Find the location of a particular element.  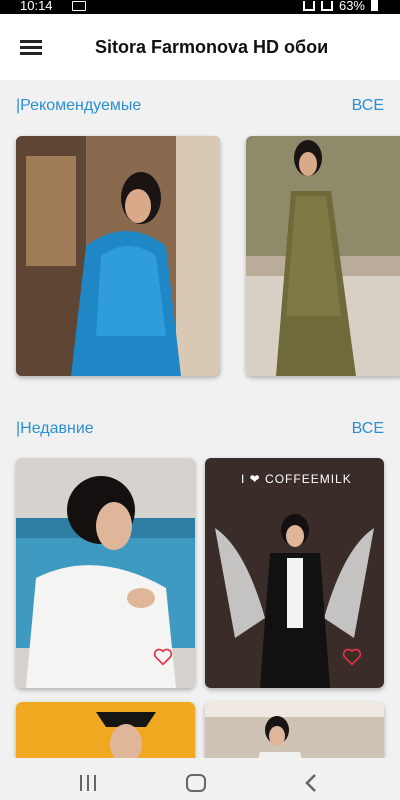

recent-section-title: |Недавние is located at coordinates (55, 428).